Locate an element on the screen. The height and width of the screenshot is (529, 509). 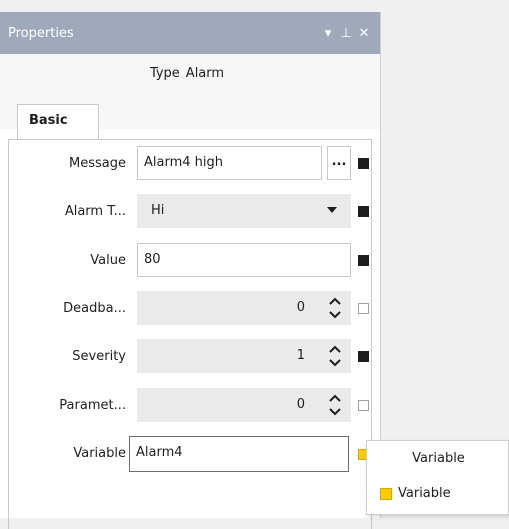
severity-row: Severity 1 is located at coordinates (195, 357).